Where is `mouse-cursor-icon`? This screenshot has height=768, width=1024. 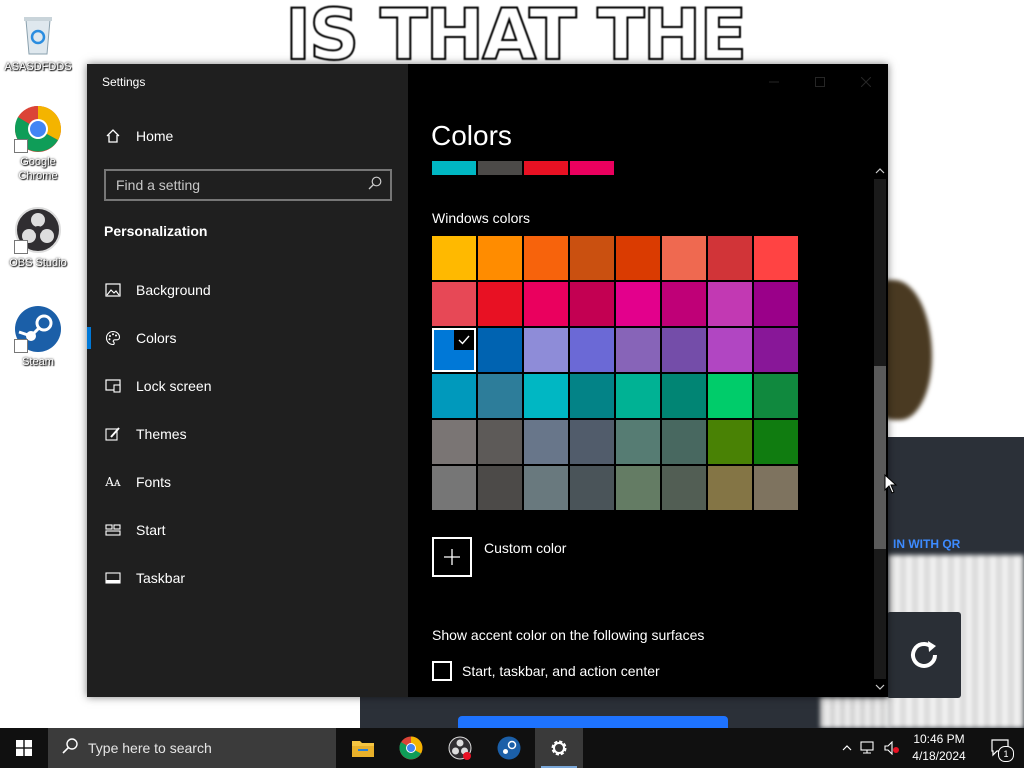 mouse-cursor-icon is located at coordinates (891, 486).